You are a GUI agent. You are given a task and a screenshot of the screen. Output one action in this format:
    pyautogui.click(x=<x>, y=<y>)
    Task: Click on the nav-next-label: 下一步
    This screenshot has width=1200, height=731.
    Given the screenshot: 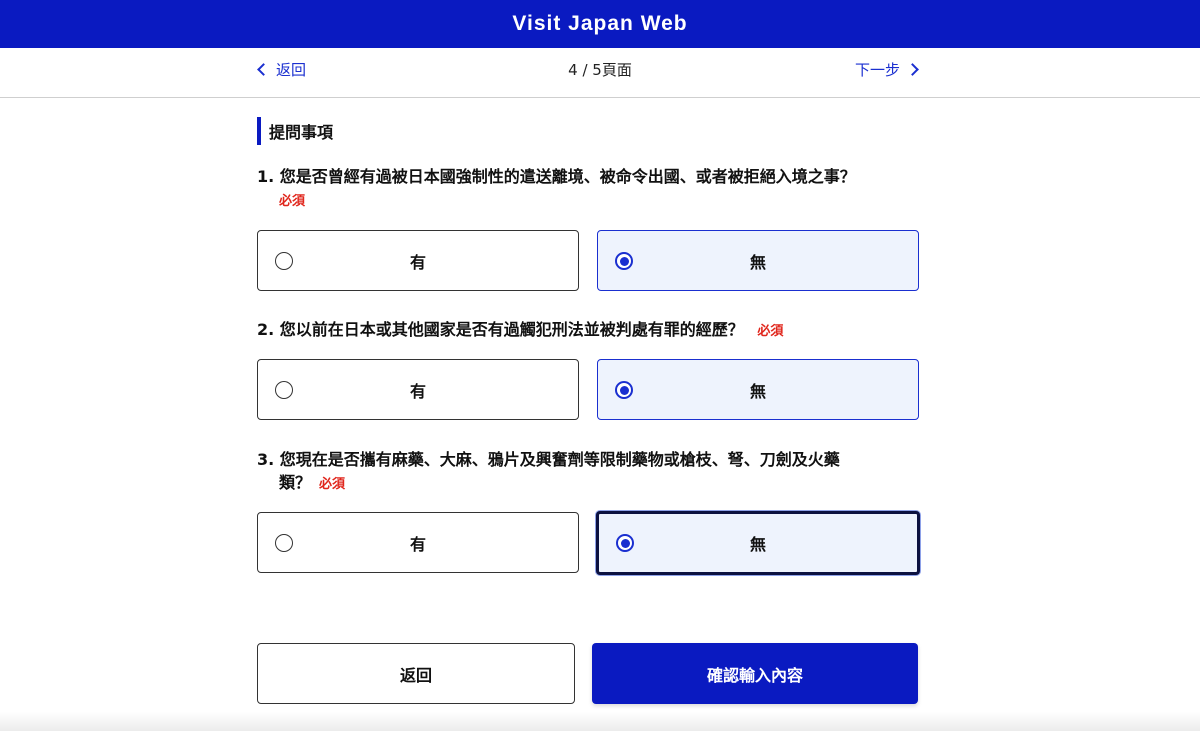 What is the action you would take?
    pyautogui.click(x=877, y=70)
    